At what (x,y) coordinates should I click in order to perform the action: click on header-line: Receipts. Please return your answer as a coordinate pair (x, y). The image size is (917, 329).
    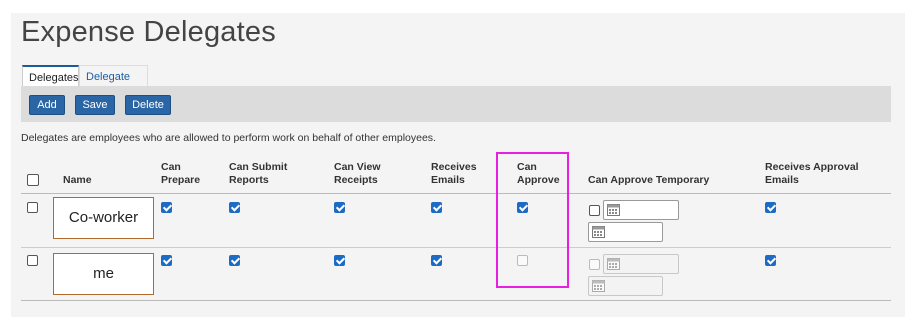
    Looking at the image, I should click on (356, 180).